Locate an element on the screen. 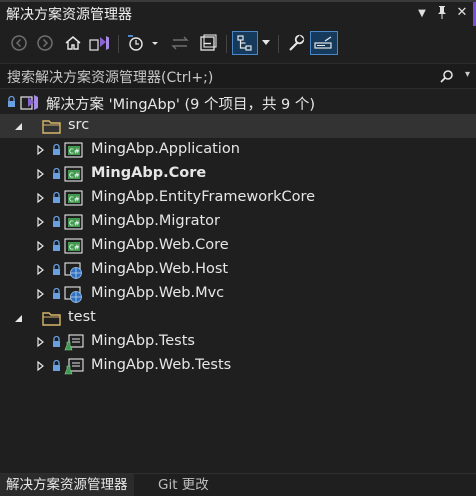  folder-row-src: src is located at coordinates (238, 126).